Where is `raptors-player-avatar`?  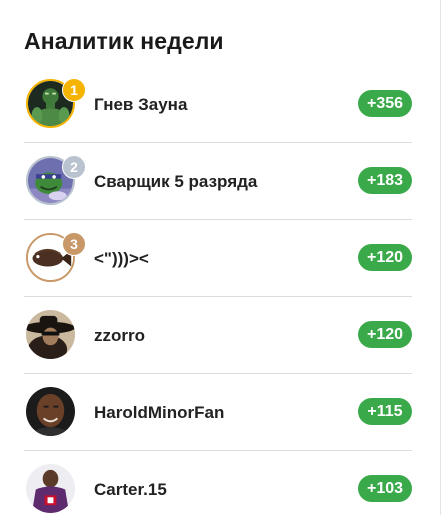
raptors-player-avatar is located at coordinates (50, 488).